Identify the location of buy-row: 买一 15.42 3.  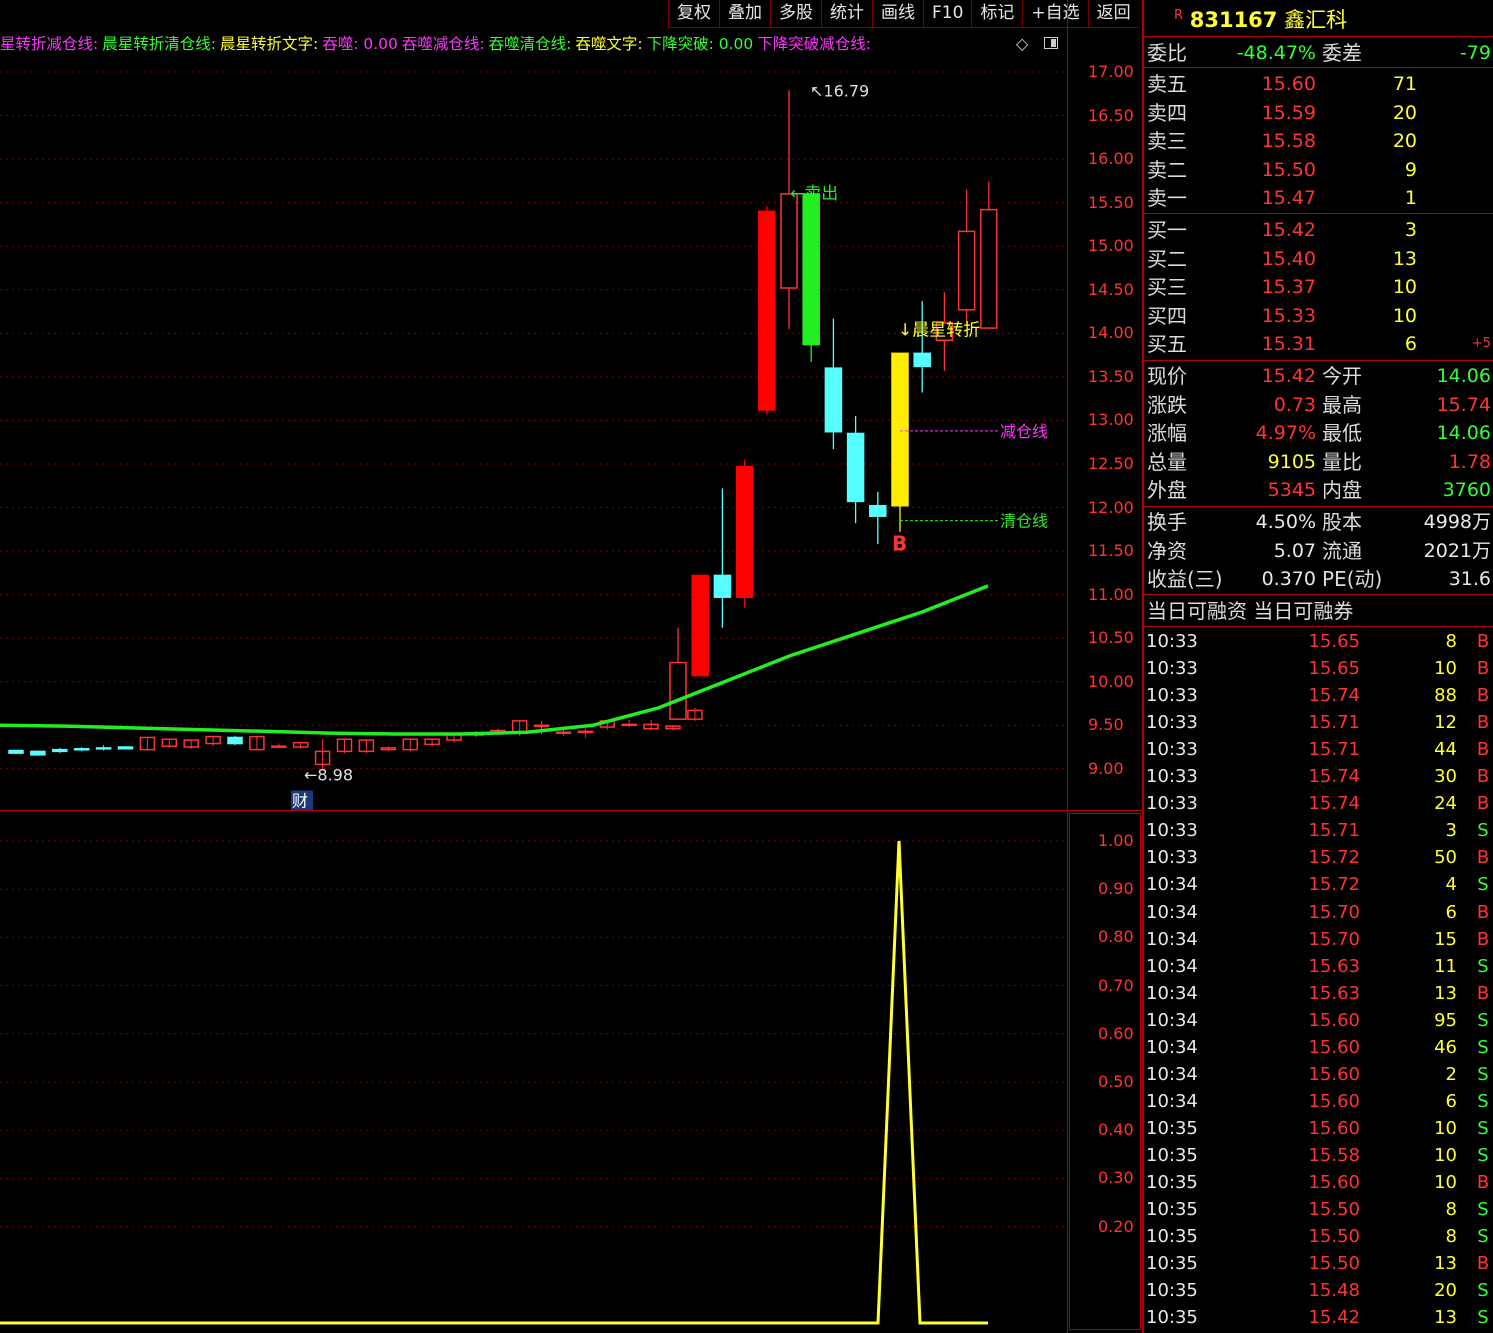
(1318, 230).